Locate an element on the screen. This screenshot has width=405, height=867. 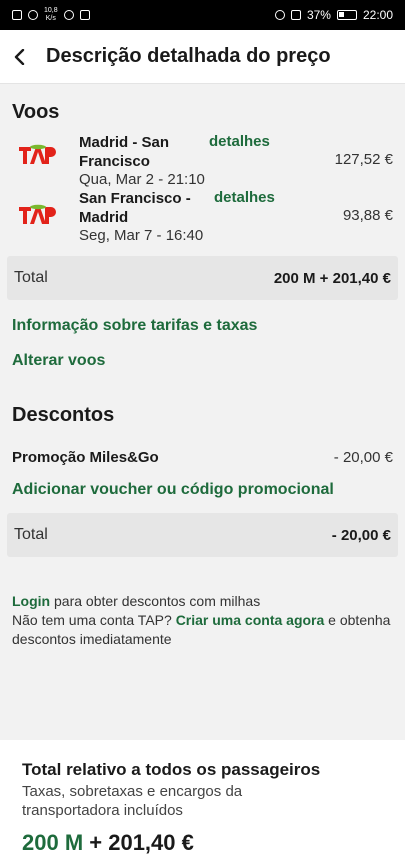
flight-route: Madrid - San Francisco is located at coordinates (124, 152).